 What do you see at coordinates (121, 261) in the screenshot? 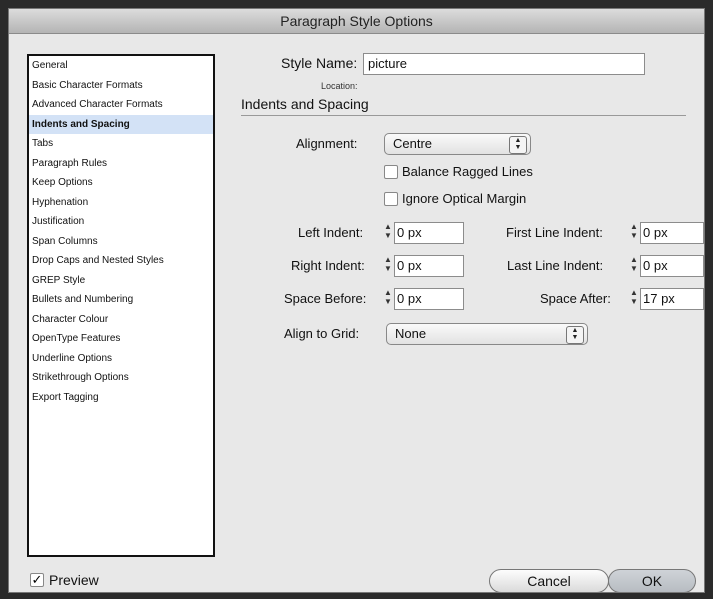
I see `sidebar-item-drop-caps: Drop Caps and Nested Styles` at bounding box center [121, 261].